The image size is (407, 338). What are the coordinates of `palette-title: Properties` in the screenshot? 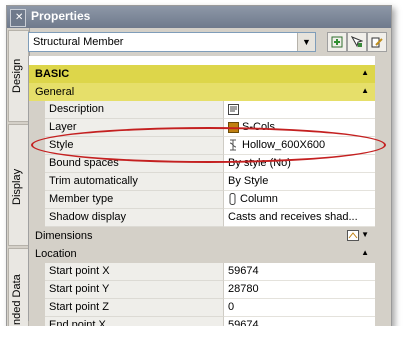 It's located at (61, 16).